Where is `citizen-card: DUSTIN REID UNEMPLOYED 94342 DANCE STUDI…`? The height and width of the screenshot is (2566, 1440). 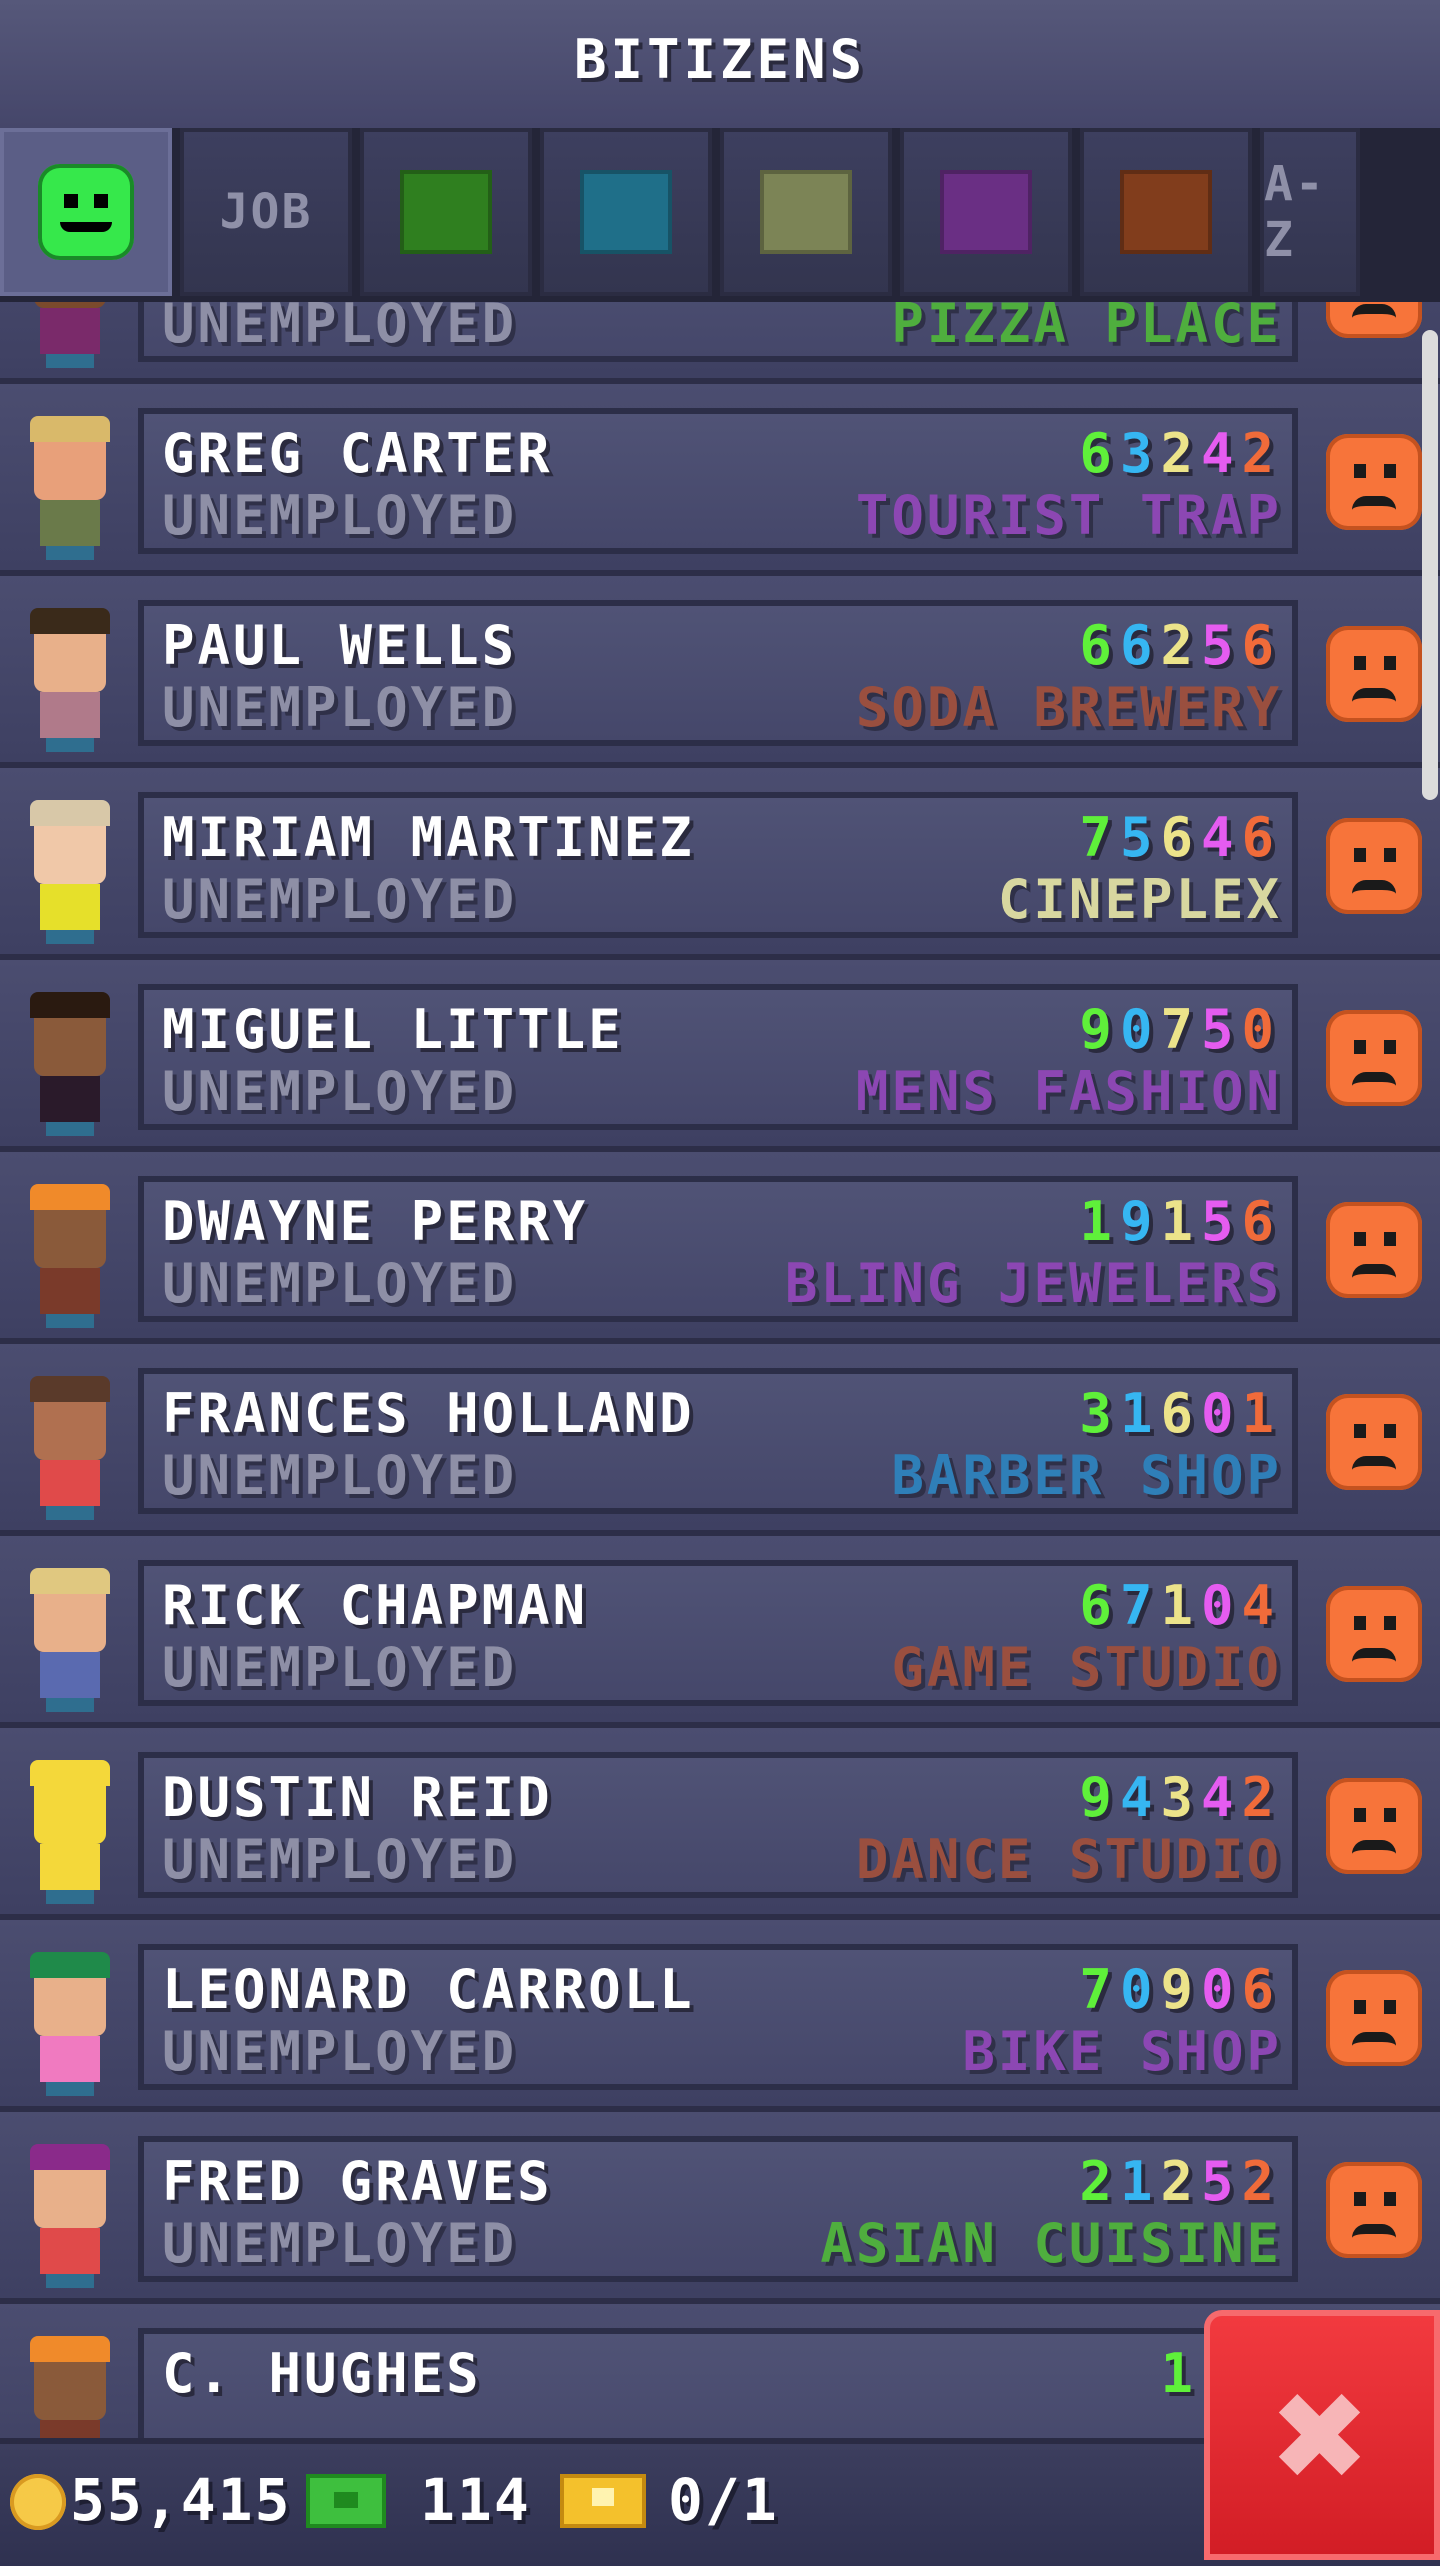 citizen-card: DUSTIN REID UNEMPLOYED 94342 DANCE STUDI… is located at coordinates (718, 1825).